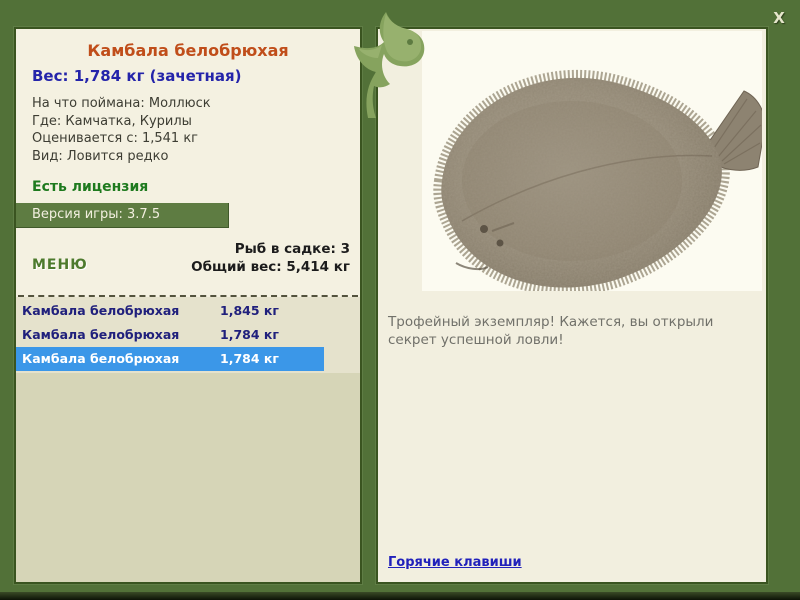  Describe the element at coordinates (90, 187) in the screenshot. I see `license-status: Есть лицензия` at that location.